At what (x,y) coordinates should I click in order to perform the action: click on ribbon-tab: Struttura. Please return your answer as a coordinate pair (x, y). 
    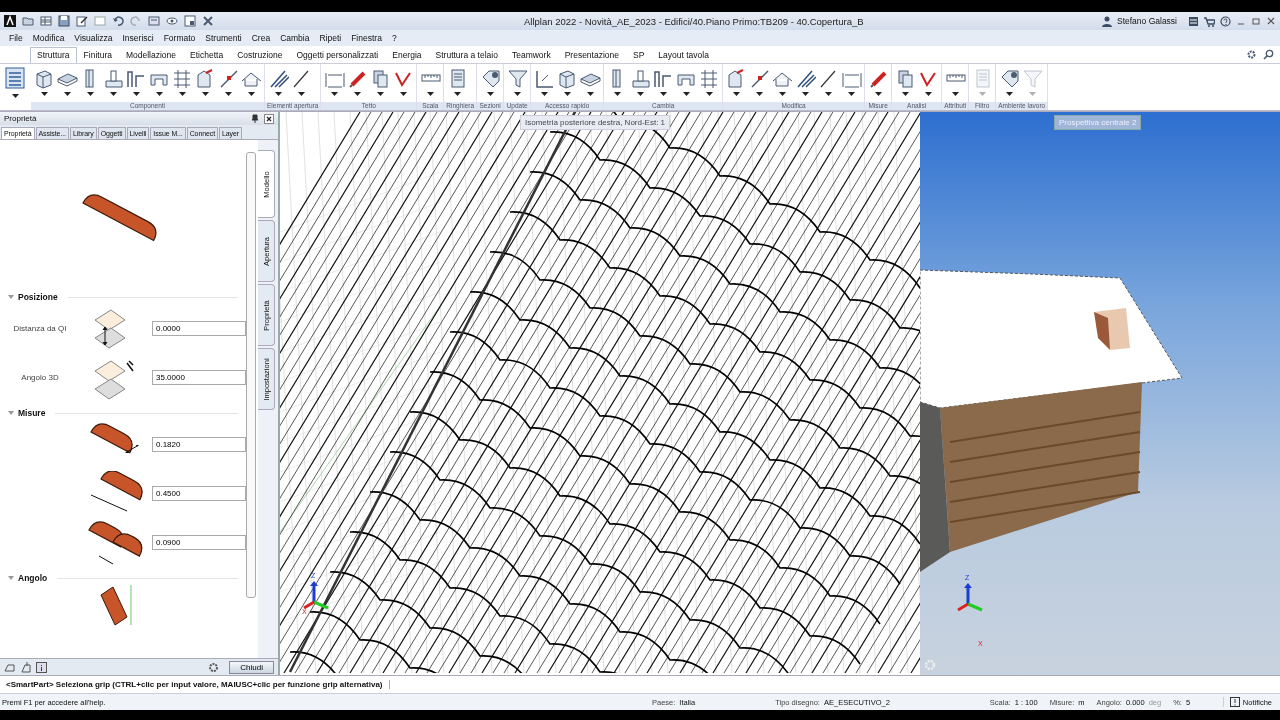
    Looking at the image, I should click on (53, 55).